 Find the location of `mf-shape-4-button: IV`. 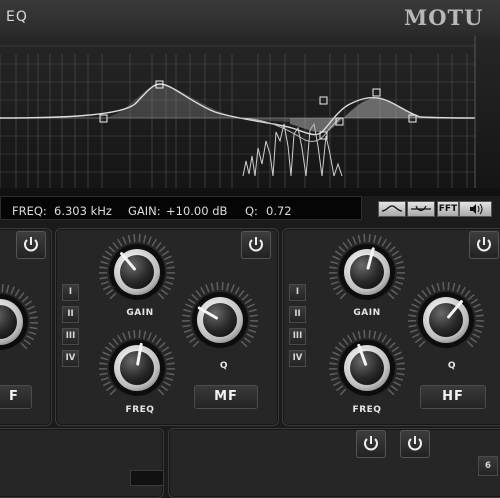

mf-shape-4-button: IV is located at coordinates (70, 358).